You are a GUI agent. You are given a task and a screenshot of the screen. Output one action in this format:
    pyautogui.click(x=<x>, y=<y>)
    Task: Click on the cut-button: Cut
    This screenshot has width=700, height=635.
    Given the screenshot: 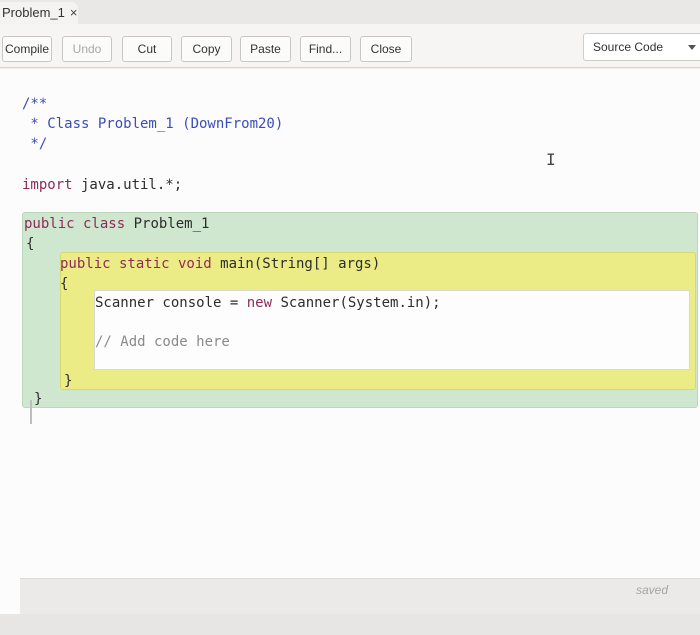 What is the action you would take?
    pyautogui.click(x=147, y=49)
    